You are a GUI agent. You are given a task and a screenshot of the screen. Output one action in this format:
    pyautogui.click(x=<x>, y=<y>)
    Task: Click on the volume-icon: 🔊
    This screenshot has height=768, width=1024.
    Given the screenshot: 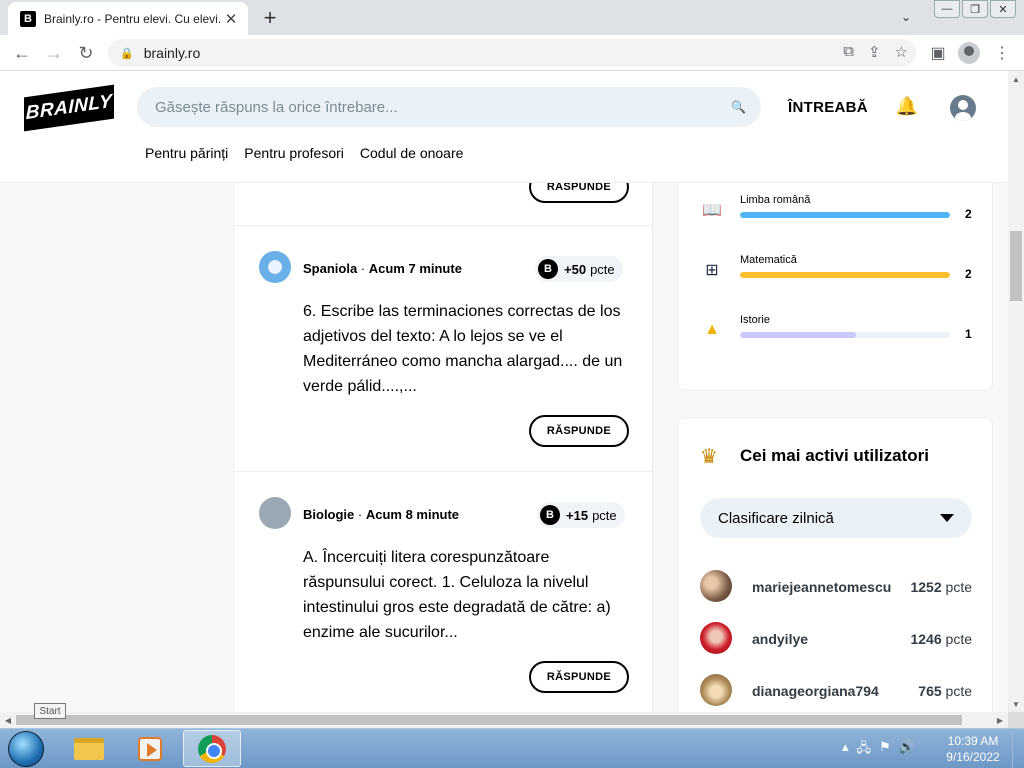 What is the action you would take?
    pyautogui.click(x=907, y=750)
    